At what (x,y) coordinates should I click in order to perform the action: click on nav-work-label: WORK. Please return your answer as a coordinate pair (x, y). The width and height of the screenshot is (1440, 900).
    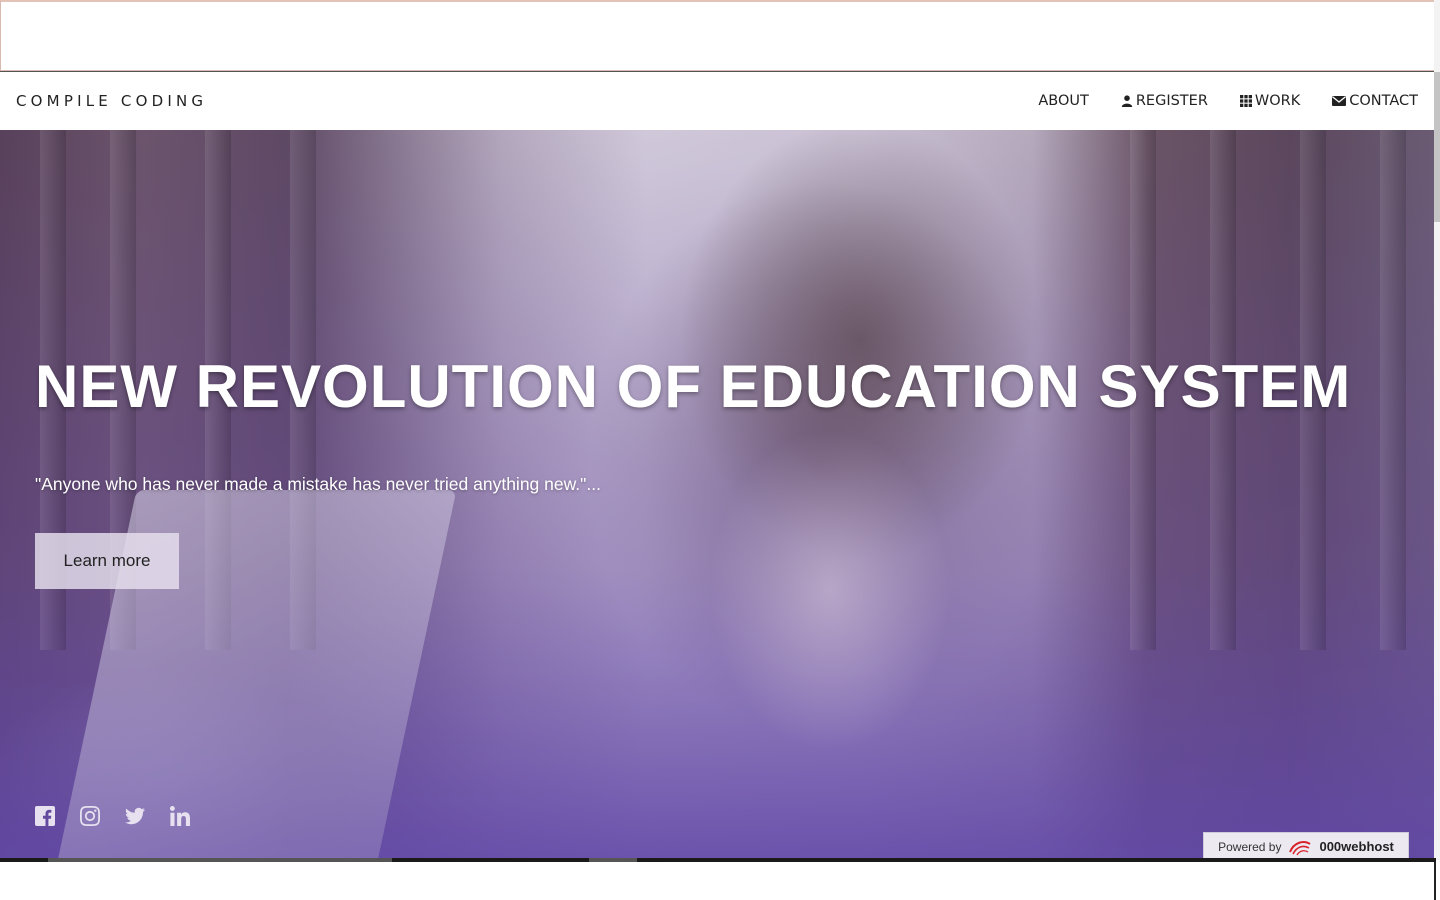
    Looking at the image, I should click on (1277, 101).